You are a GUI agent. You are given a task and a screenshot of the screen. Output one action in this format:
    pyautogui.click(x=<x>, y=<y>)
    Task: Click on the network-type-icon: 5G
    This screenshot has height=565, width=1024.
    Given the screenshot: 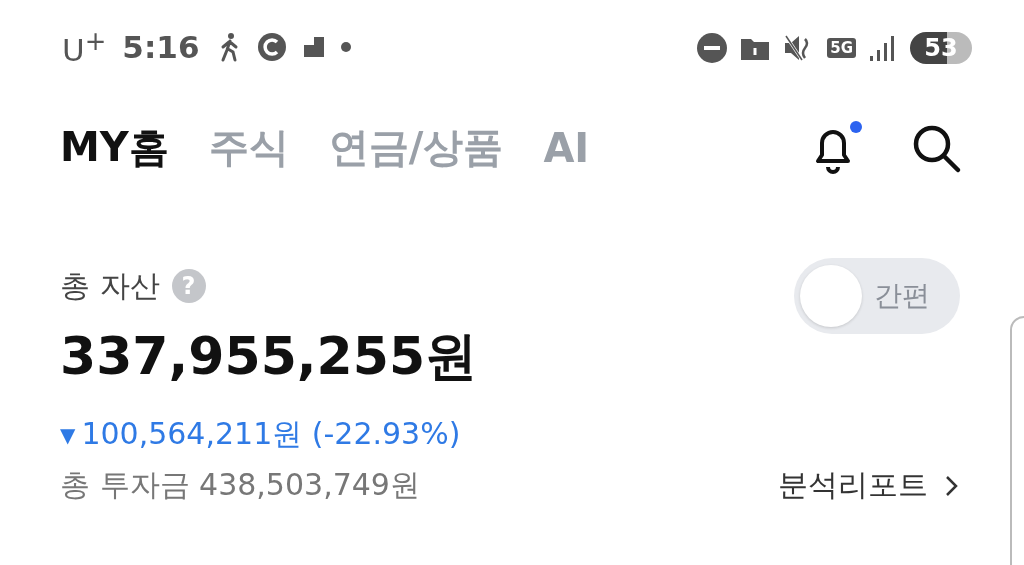 What is the action you would take?
    pyautogui.click(x=841, y=47)
    